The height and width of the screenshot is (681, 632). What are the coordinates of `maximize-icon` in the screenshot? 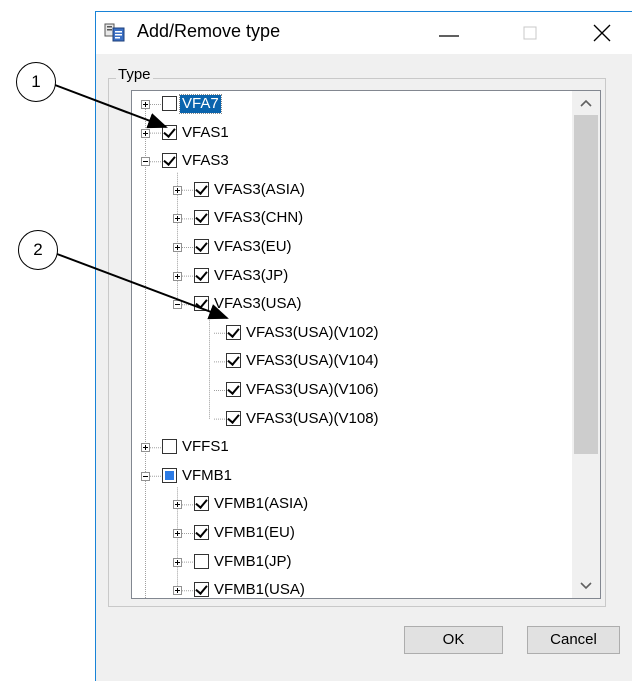 It's located at (530, 33).